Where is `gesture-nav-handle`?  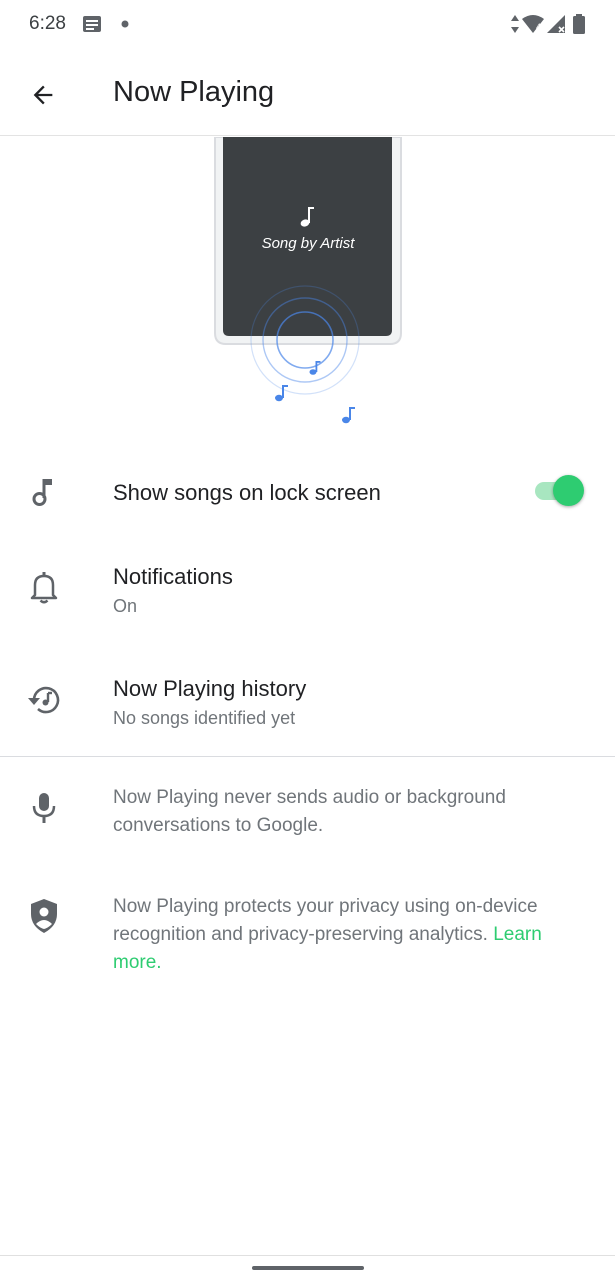 gesture-nav-handle is located at coordinates (308, 1268).